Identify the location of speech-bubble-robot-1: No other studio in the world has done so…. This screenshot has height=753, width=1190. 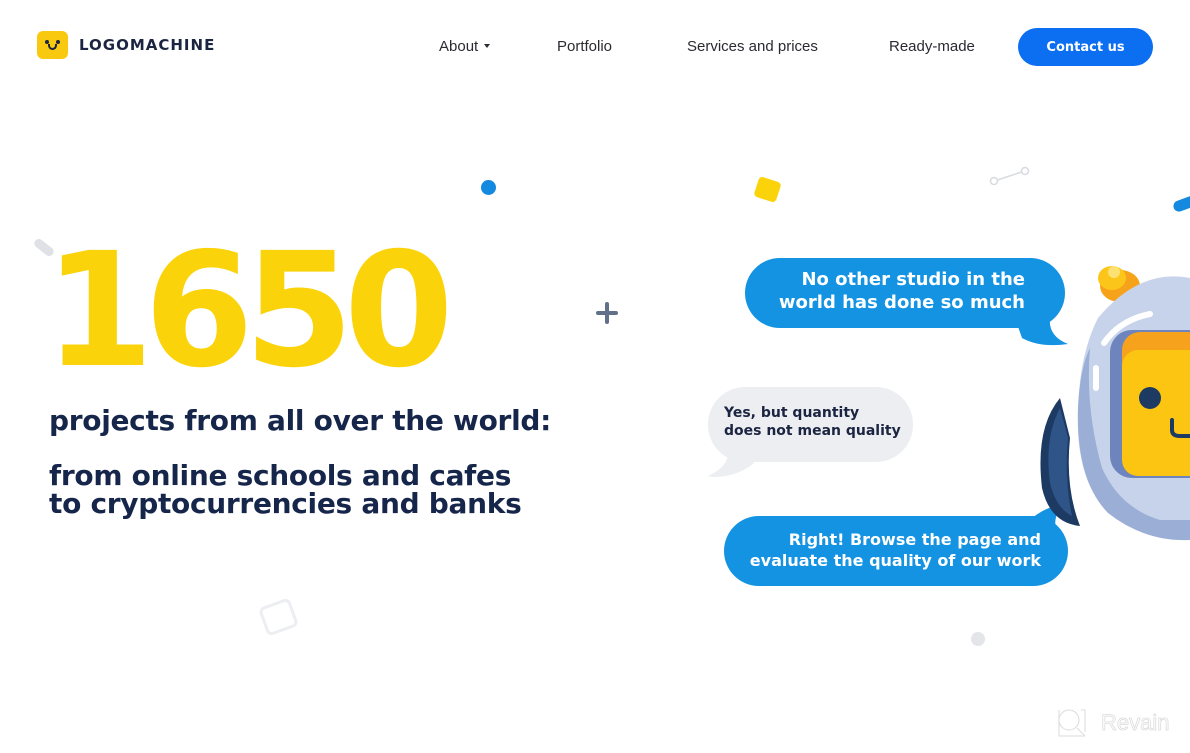
(905, 293).